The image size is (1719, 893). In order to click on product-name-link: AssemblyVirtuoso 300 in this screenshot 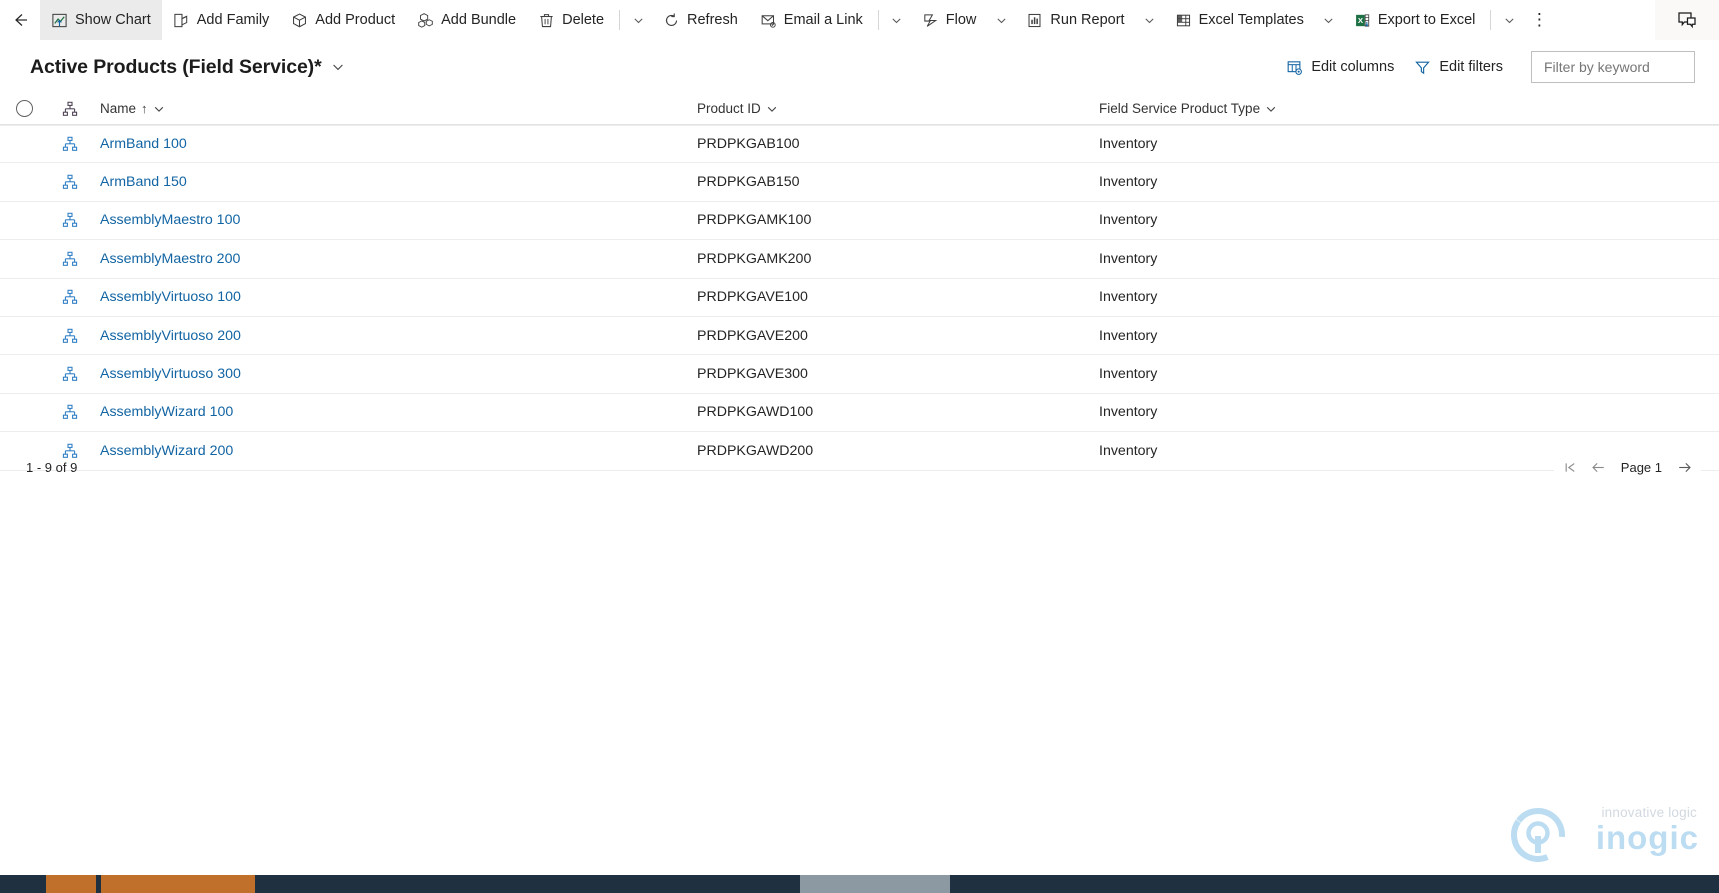, I will do `click(170, 374)`.